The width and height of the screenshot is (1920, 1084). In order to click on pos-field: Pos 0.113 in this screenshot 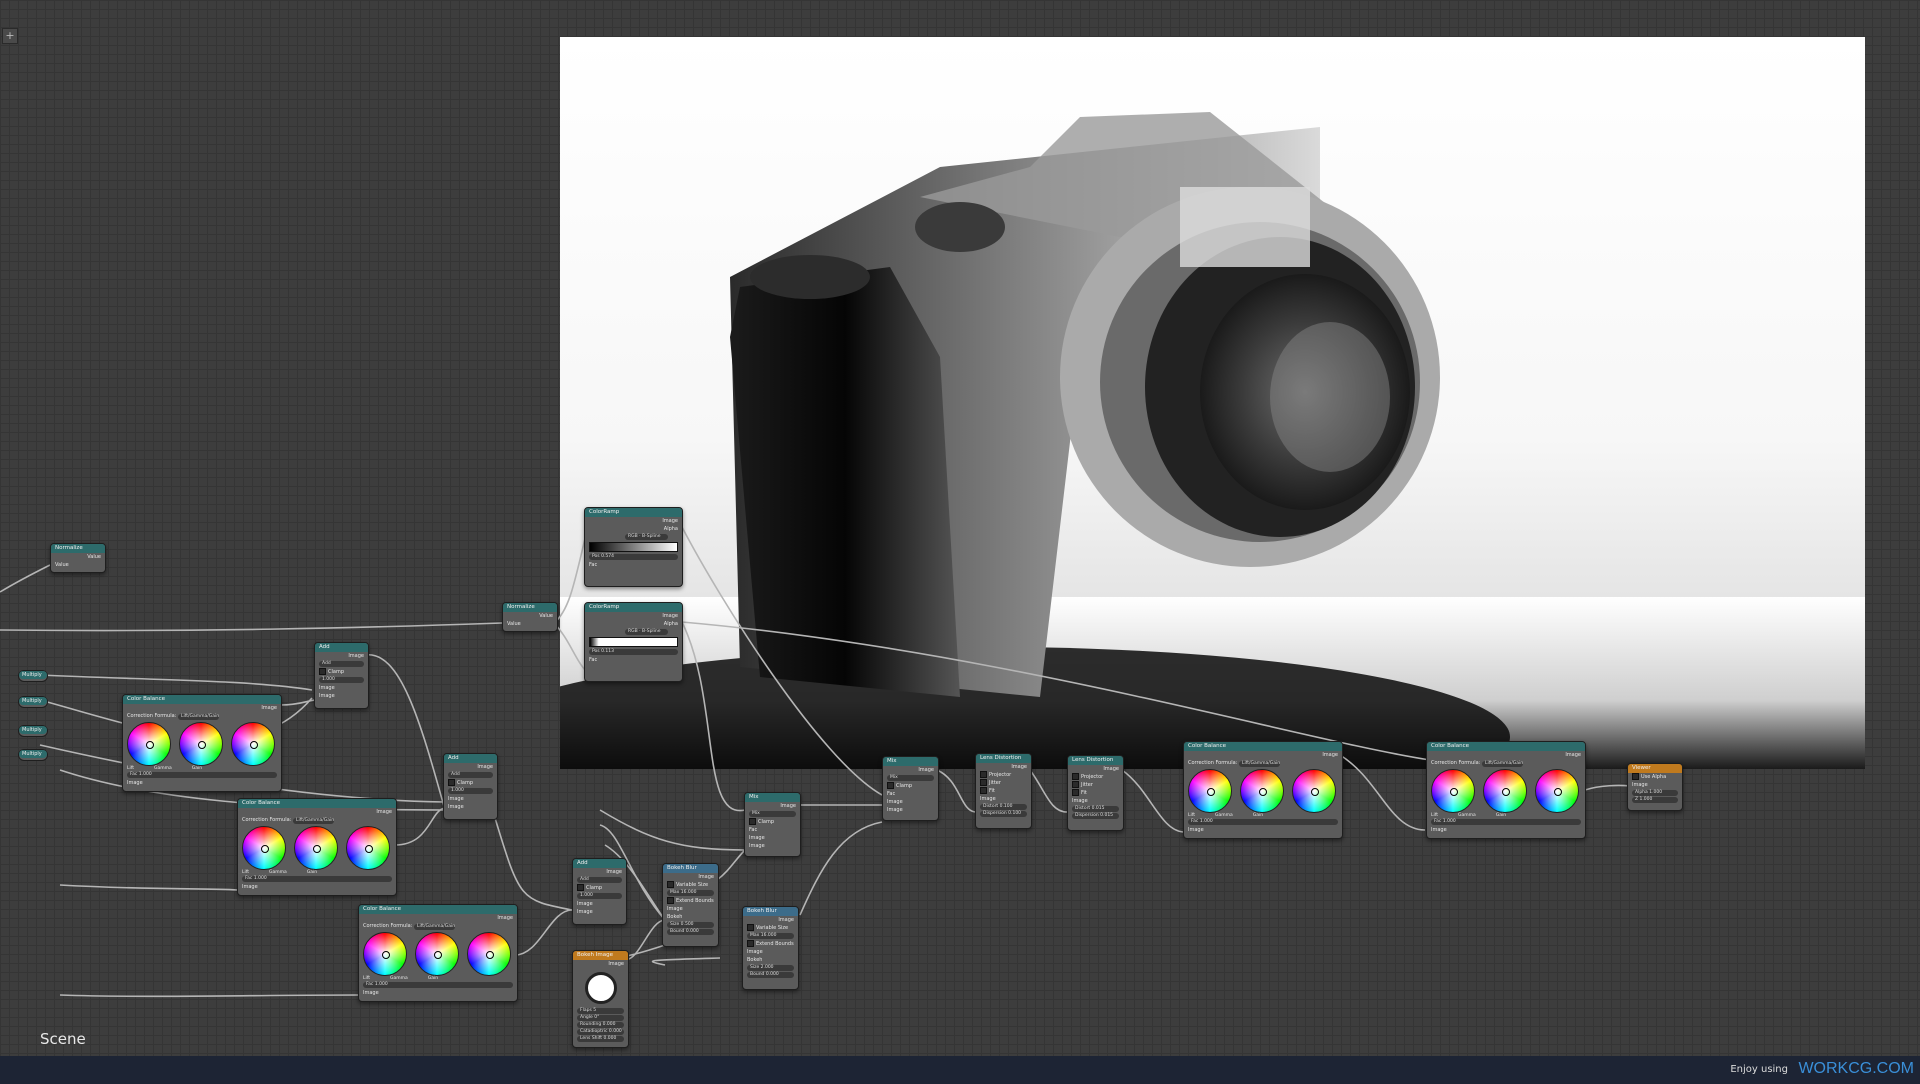, I will do `click(633, 652)`.